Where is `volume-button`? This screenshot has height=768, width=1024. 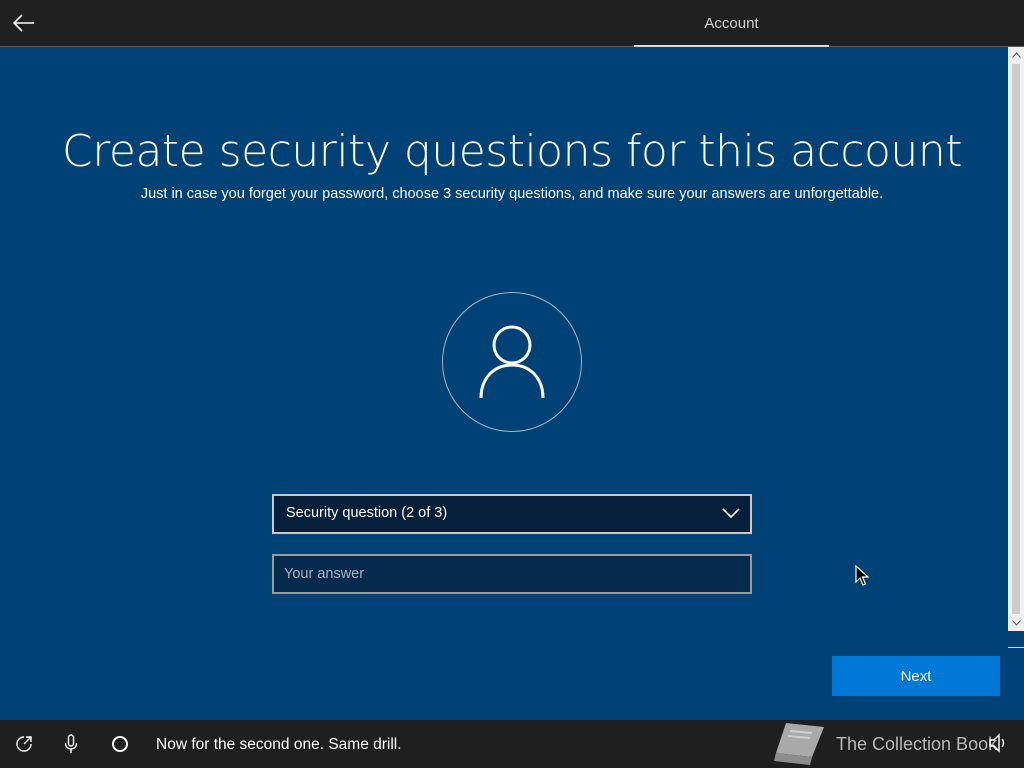 volume-button is located at coordinates (998, 745).